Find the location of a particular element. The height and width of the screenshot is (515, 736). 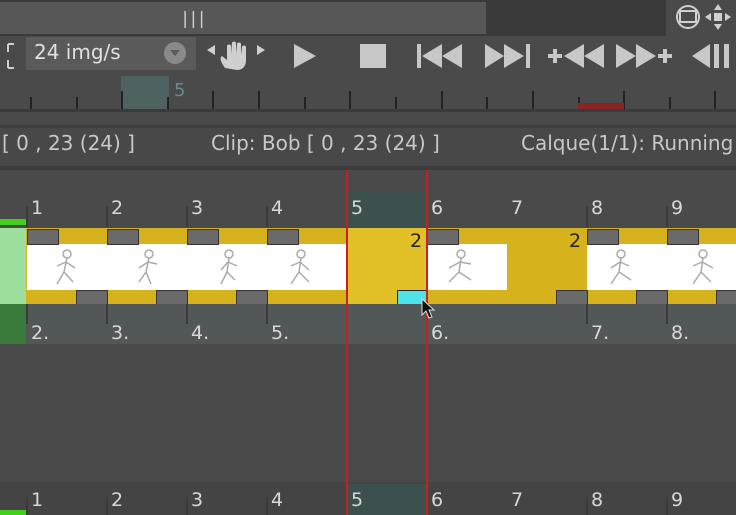

frame-number: 1 is located at coordinates (37, 208).